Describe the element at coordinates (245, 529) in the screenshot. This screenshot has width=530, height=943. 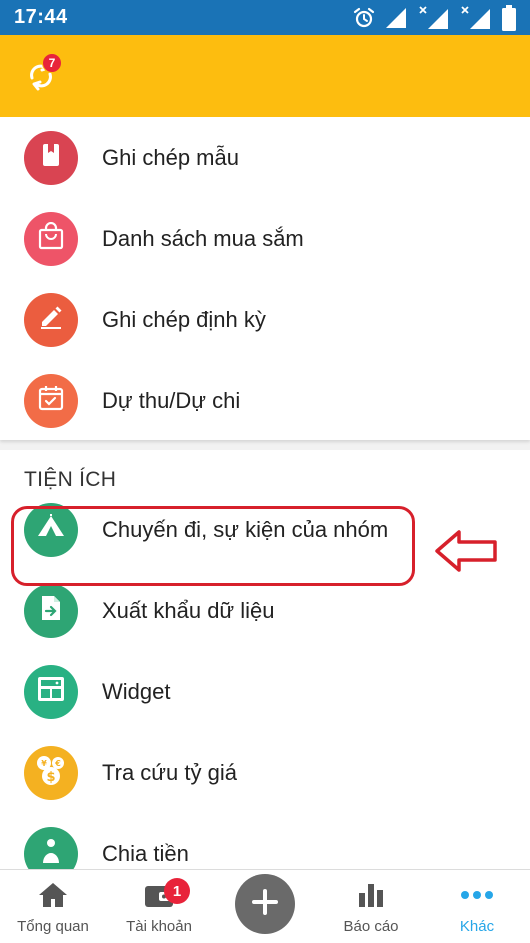
I see `menu-item-label: Chuyến đi, sự kiện của nhóm` at that location.